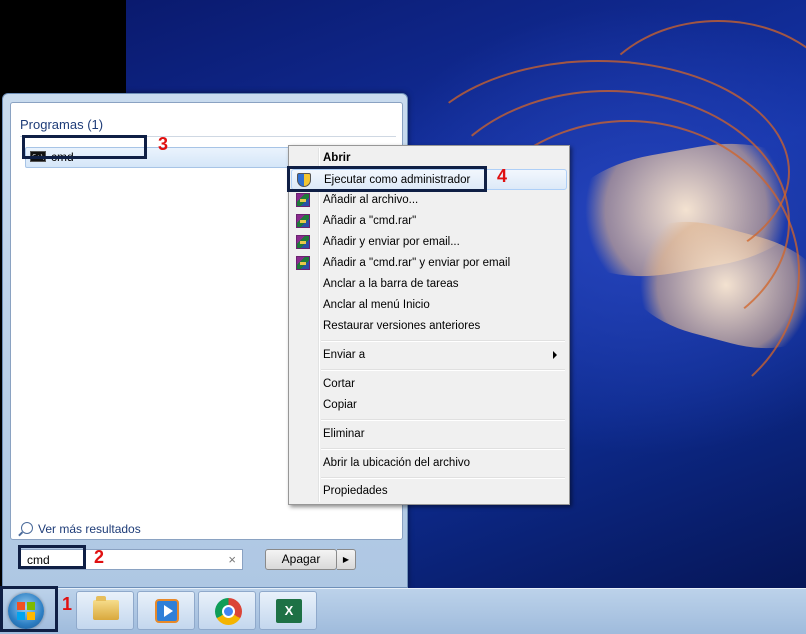 The image size is (806, 634). Describe the element at coordinates (67, 604) in the screenshot. I see `step-number-1: 1` at that location.